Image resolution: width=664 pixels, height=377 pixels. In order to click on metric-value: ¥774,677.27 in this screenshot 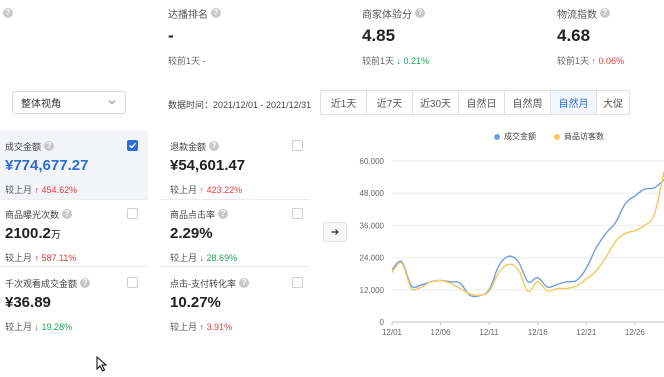, I will do `click(47, 165)`.